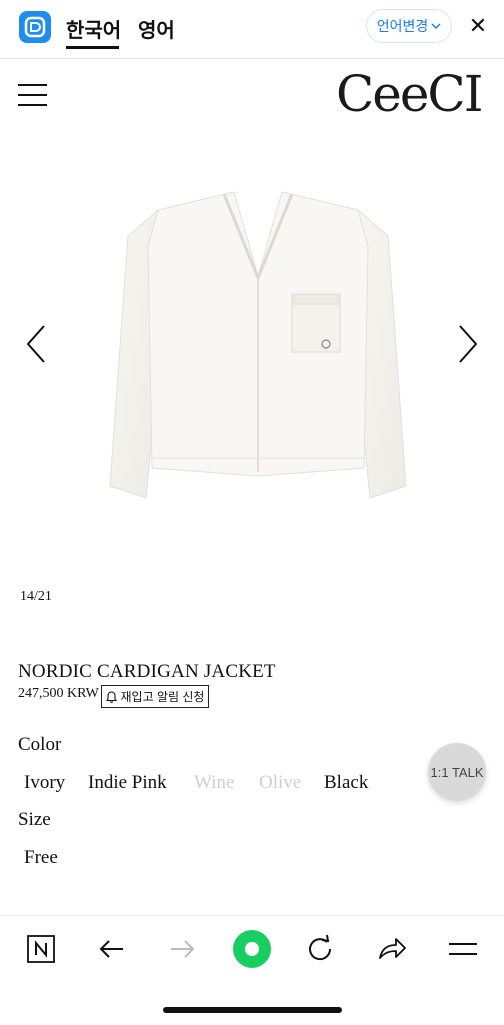 Image resolution: width=504 pixels, height=1025 pixels. I want to click on hamburger-menu-icon, so click(33, 95).